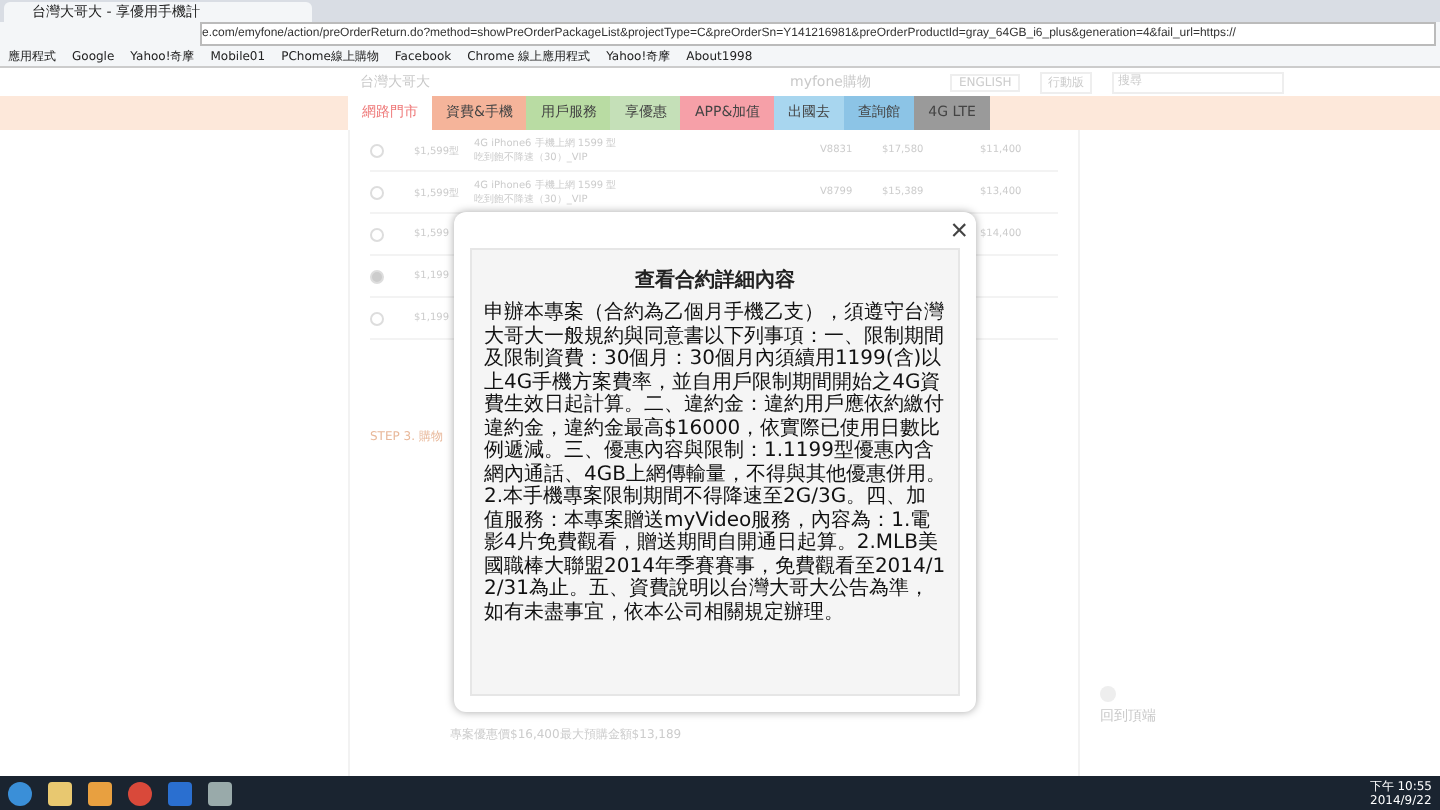 Image resolution: width=1440 pixels, height=810 pixels. I want to click on start-button, so click(20, 793).